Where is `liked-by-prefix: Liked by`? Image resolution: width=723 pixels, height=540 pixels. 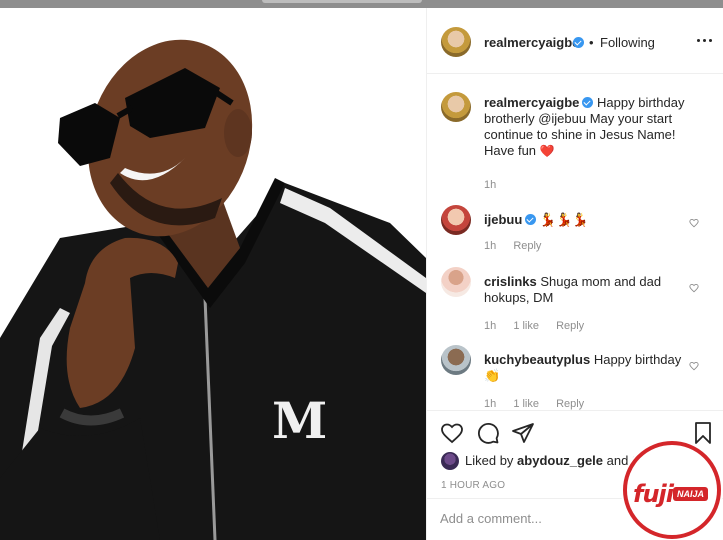
liked-by-prefix: Liked by is located at coordinates (489, 460).